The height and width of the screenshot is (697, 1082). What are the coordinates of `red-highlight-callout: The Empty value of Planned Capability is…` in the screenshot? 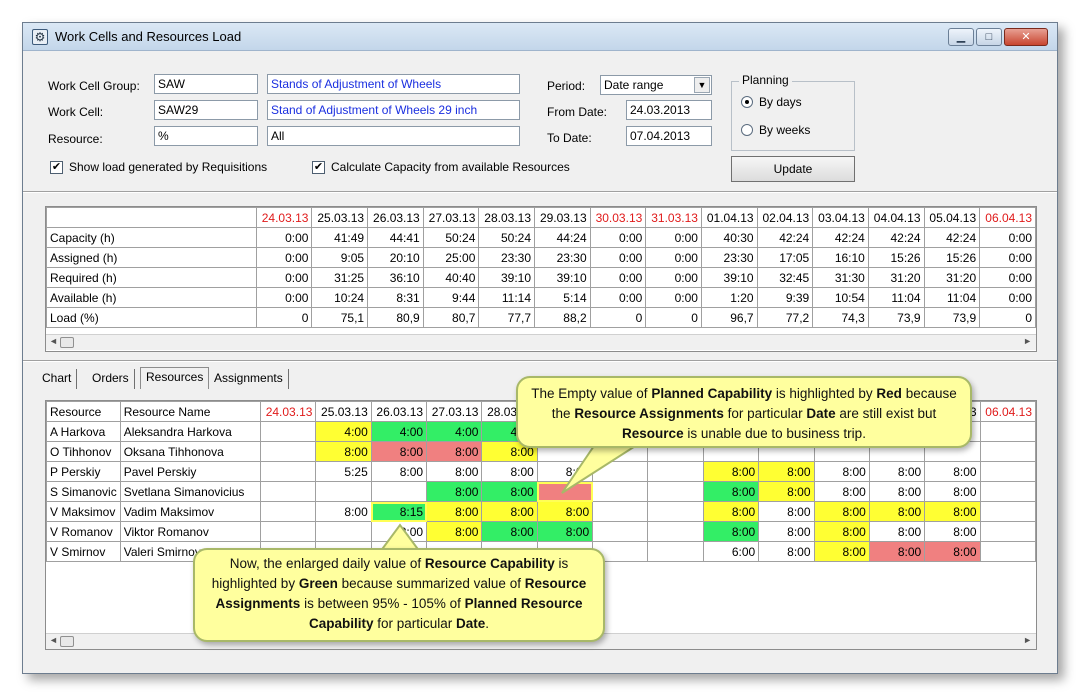 It's located at (744, 412).